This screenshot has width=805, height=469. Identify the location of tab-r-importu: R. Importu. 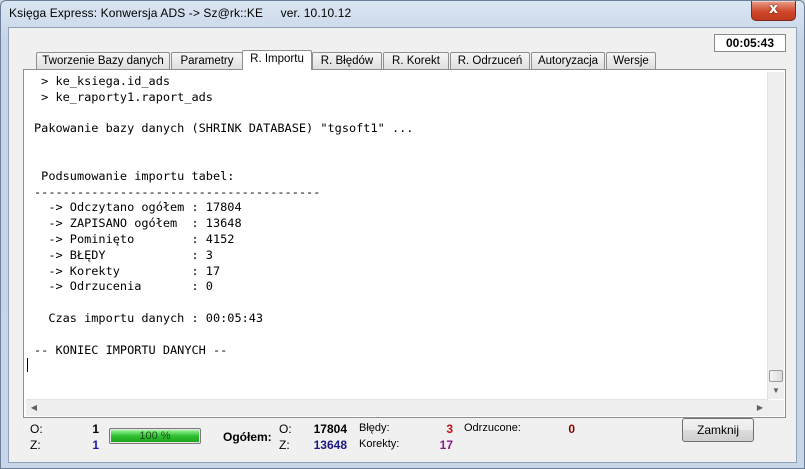
(277, 60).